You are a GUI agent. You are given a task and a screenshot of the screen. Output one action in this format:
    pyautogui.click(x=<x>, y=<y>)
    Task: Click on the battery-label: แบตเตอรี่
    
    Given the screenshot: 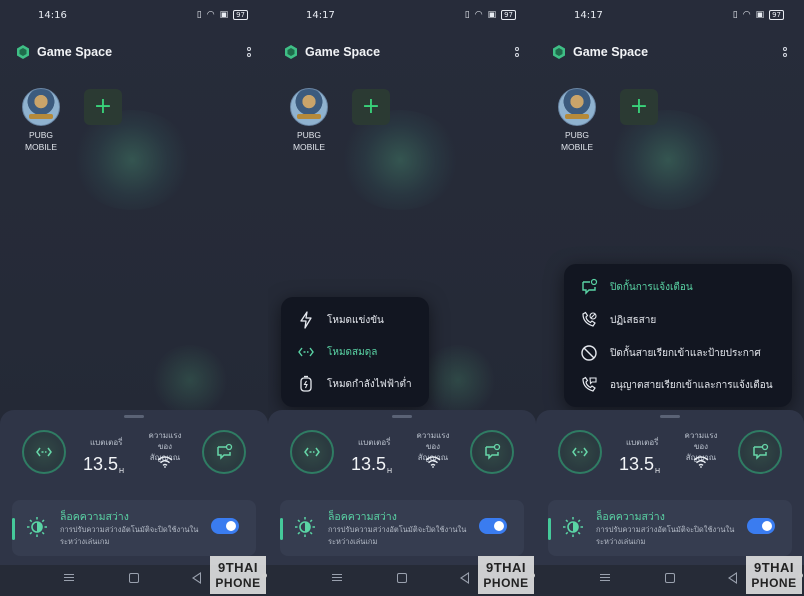 What is the action you would take?
    pyautogui.click(x=106, y=442)
    